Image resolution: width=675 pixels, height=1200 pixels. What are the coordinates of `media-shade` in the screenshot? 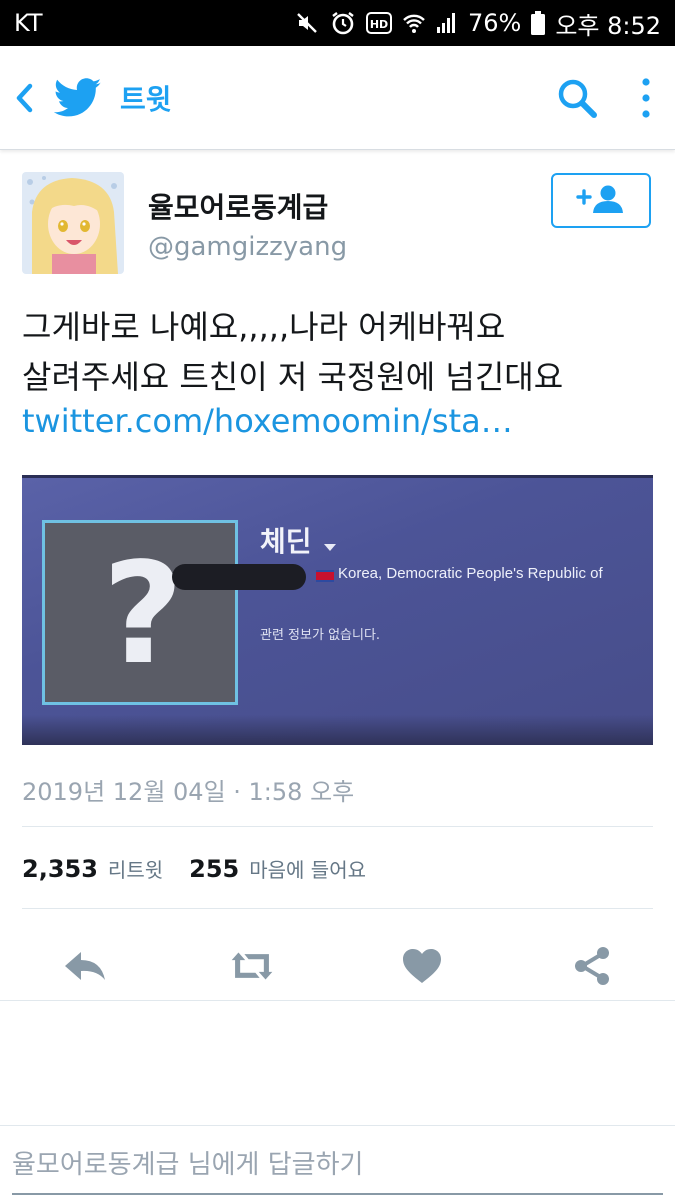 It's located at (337, 730).